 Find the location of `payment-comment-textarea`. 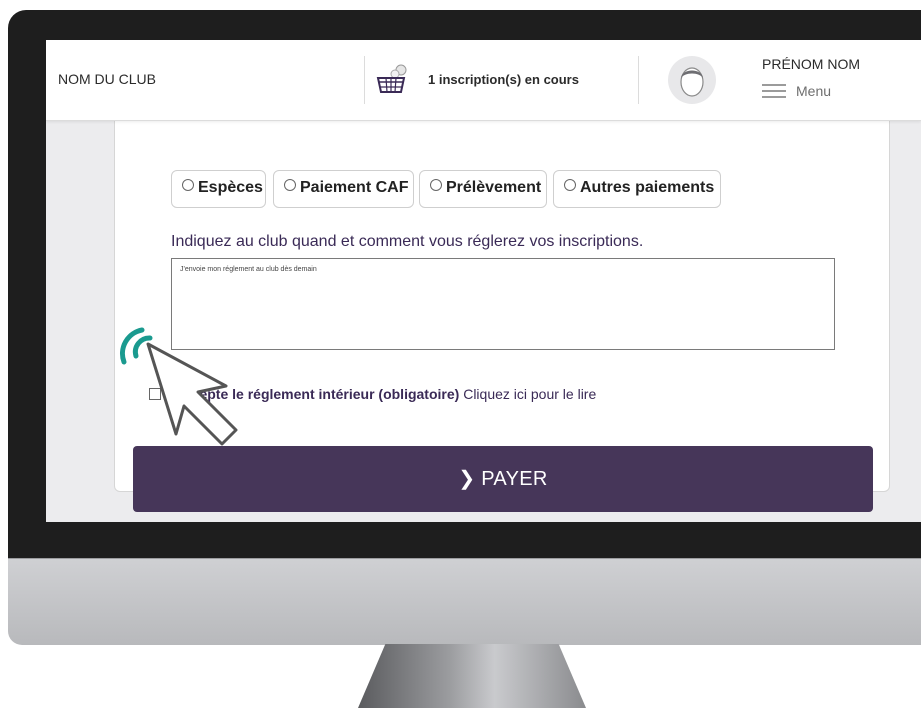

payment-comment-textarea is located at coordinates (503, 304).